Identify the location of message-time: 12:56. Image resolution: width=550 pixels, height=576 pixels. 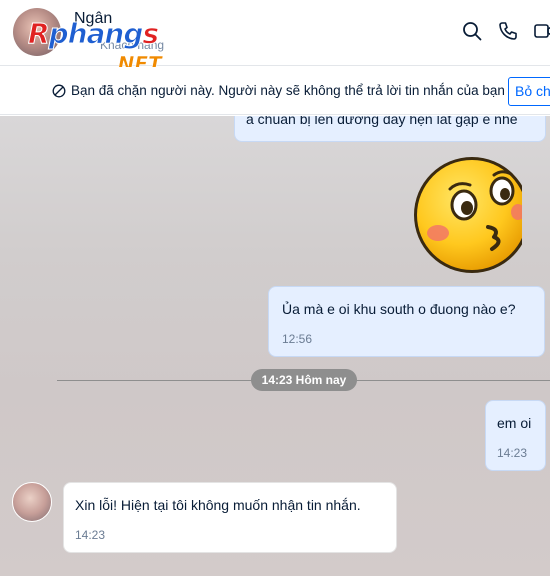
(297, 339).